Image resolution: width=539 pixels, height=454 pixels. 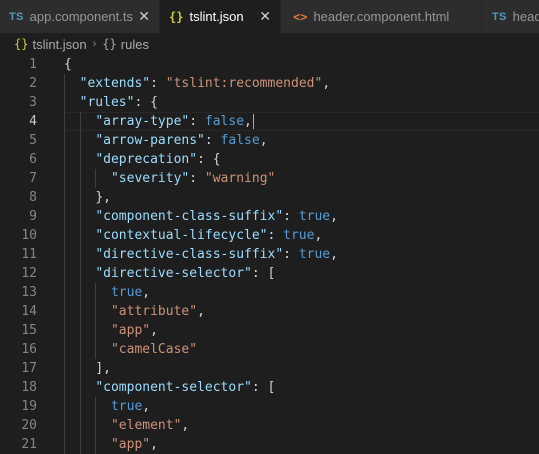 What do you see at coordinates (146, 102) in the screenshot?
I see `code-token: : {` at bounding box center [146, 102].